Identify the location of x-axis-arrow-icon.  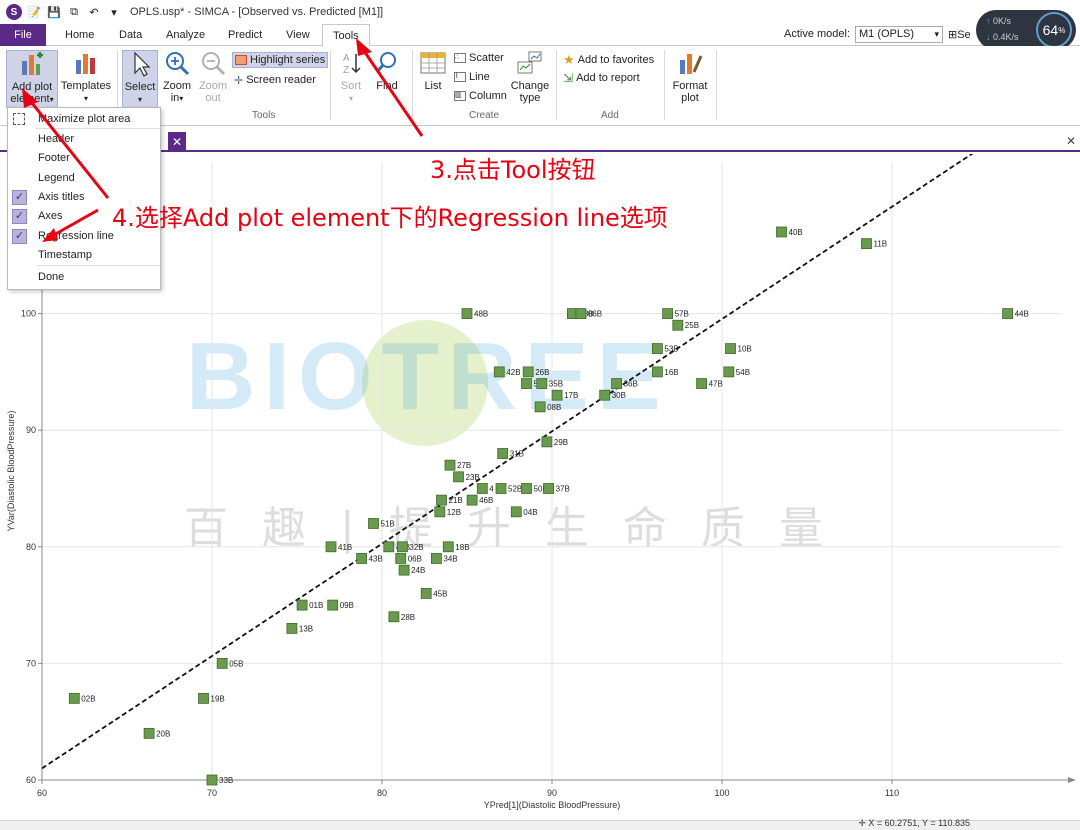
(1072, 780).